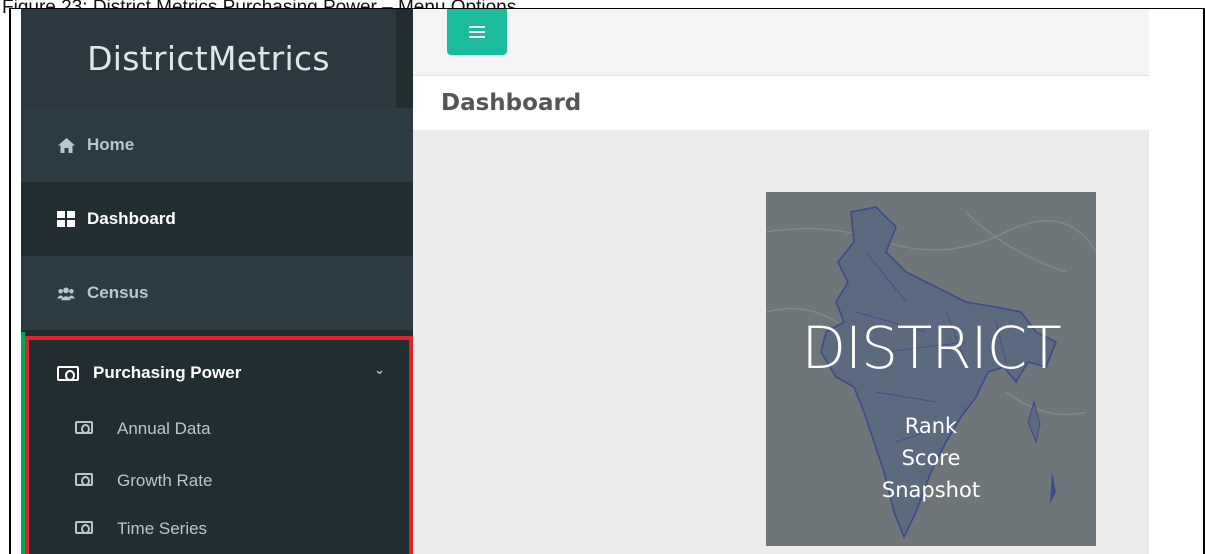  Describe the element at coordinates (227, 529) in the screenshot. I see `submenu-item-time-series: Time Series` at that location.